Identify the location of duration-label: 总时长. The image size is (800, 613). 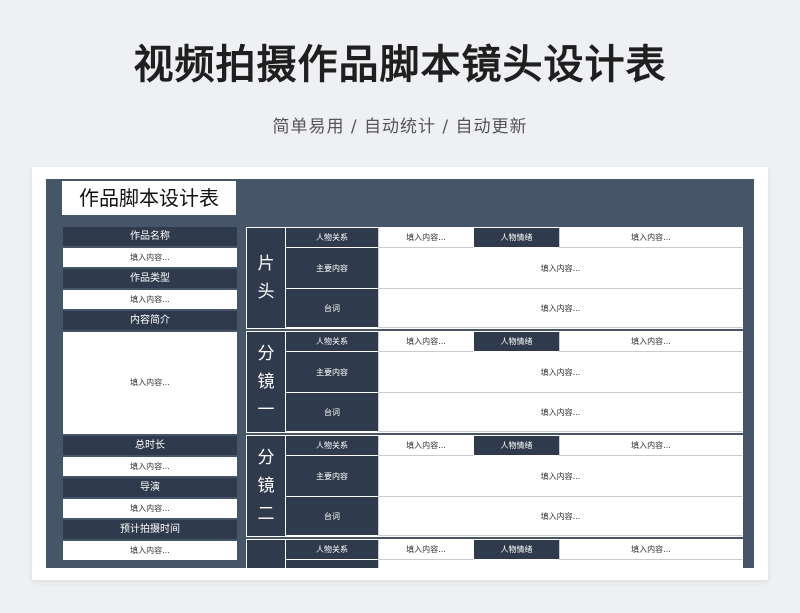
(150, 445).